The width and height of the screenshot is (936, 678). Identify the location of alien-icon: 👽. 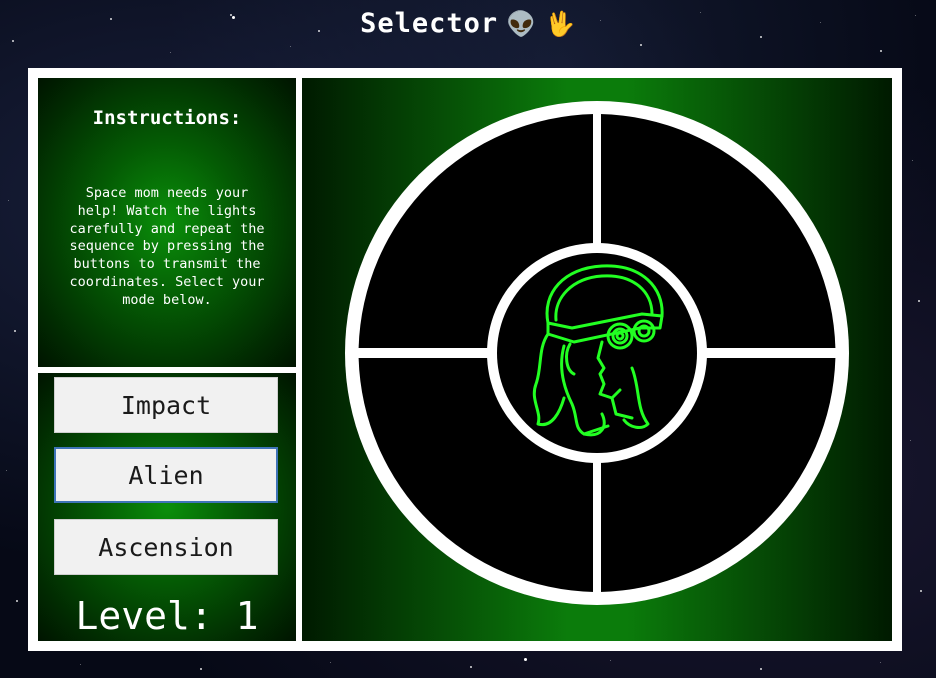
(522, 24).